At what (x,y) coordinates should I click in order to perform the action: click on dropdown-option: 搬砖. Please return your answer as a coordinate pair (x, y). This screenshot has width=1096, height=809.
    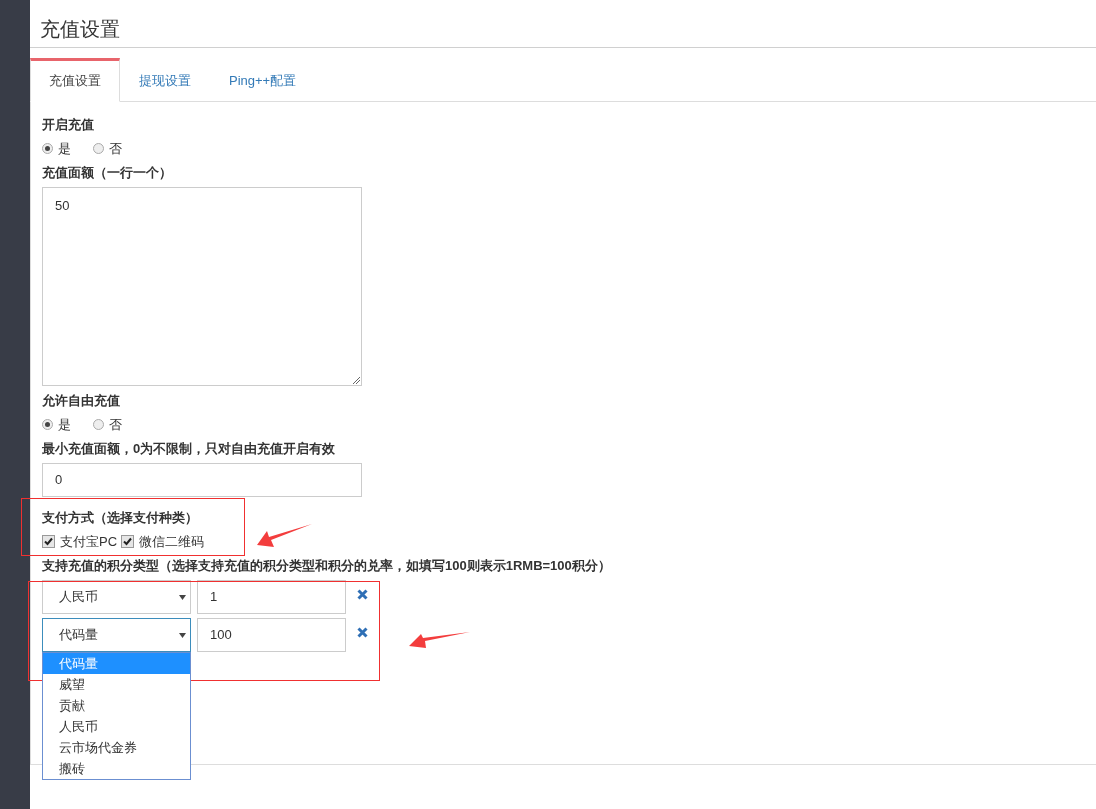
    Looking at the image, I should click on (116, 768).